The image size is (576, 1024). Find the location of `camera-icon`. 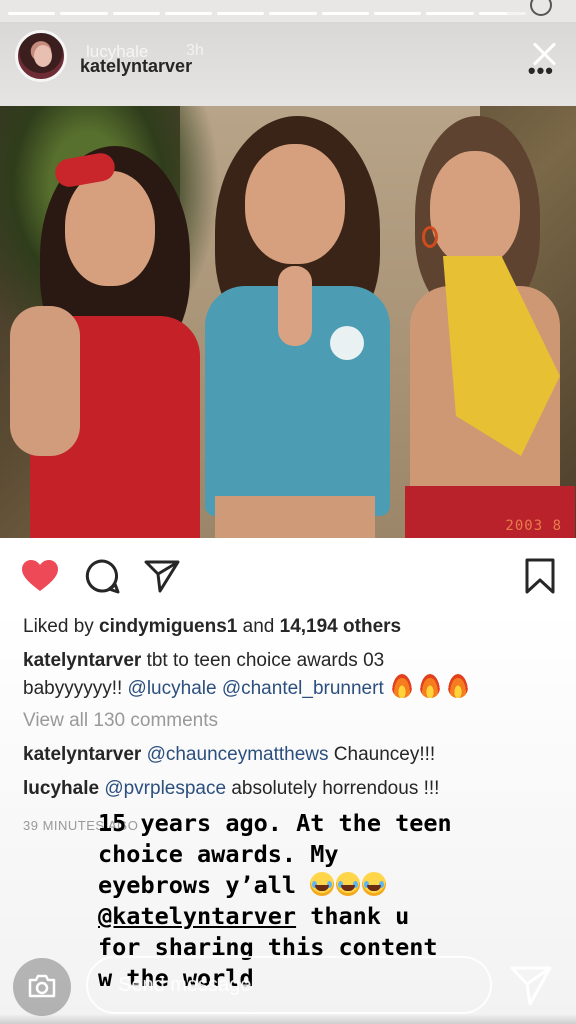

camera-icon is located at coordinates (42, 986).